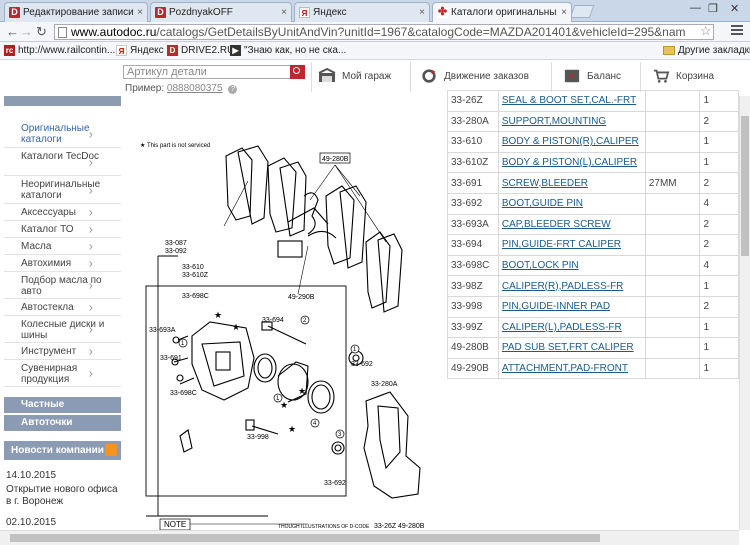 The width and height of the screenshot is (750, 545). What do you see at coordinates (706, 50) in the screenshot?
I see `bookmark-other-folder: Другие закладки` at bounding box center [706, 50].